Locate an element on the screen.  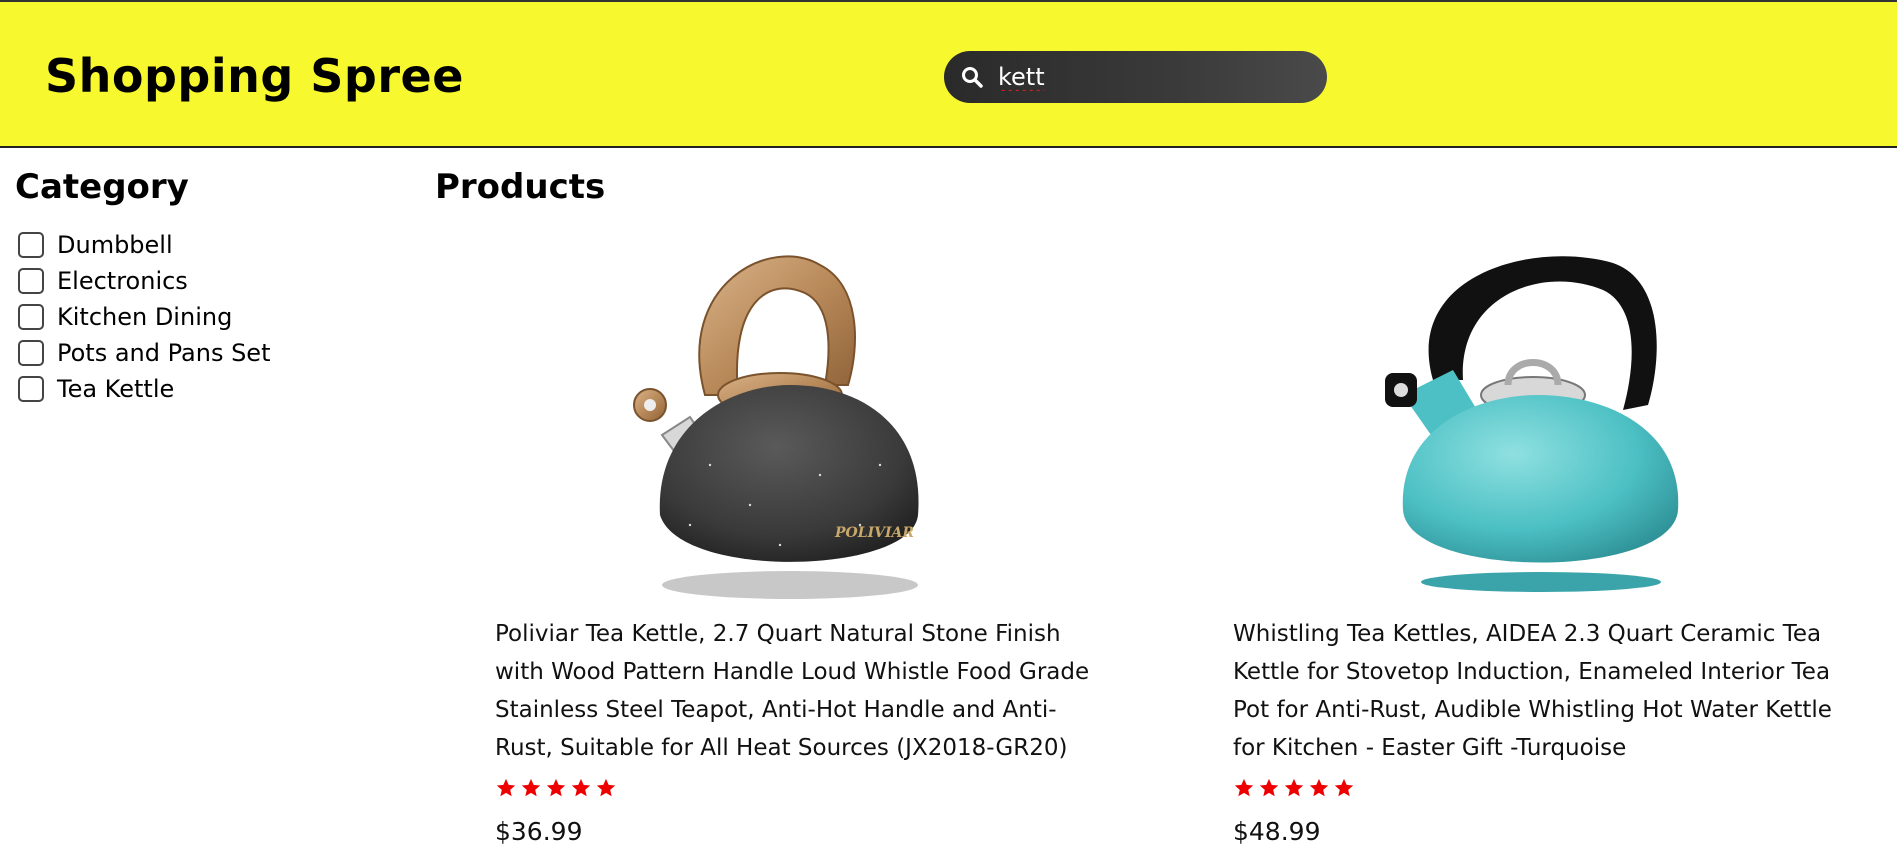
category-label: Tea Kettle is located at coordinates (115, 389).